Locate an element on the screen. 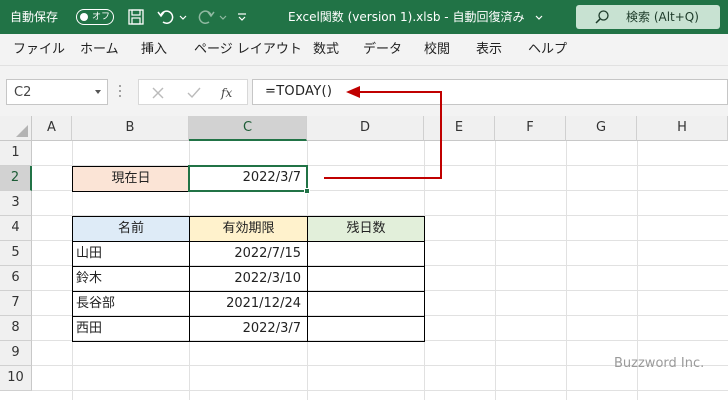 The height and width of the screenshot is (400, 728). column-header-d: D is located at coordinates (365, 128).